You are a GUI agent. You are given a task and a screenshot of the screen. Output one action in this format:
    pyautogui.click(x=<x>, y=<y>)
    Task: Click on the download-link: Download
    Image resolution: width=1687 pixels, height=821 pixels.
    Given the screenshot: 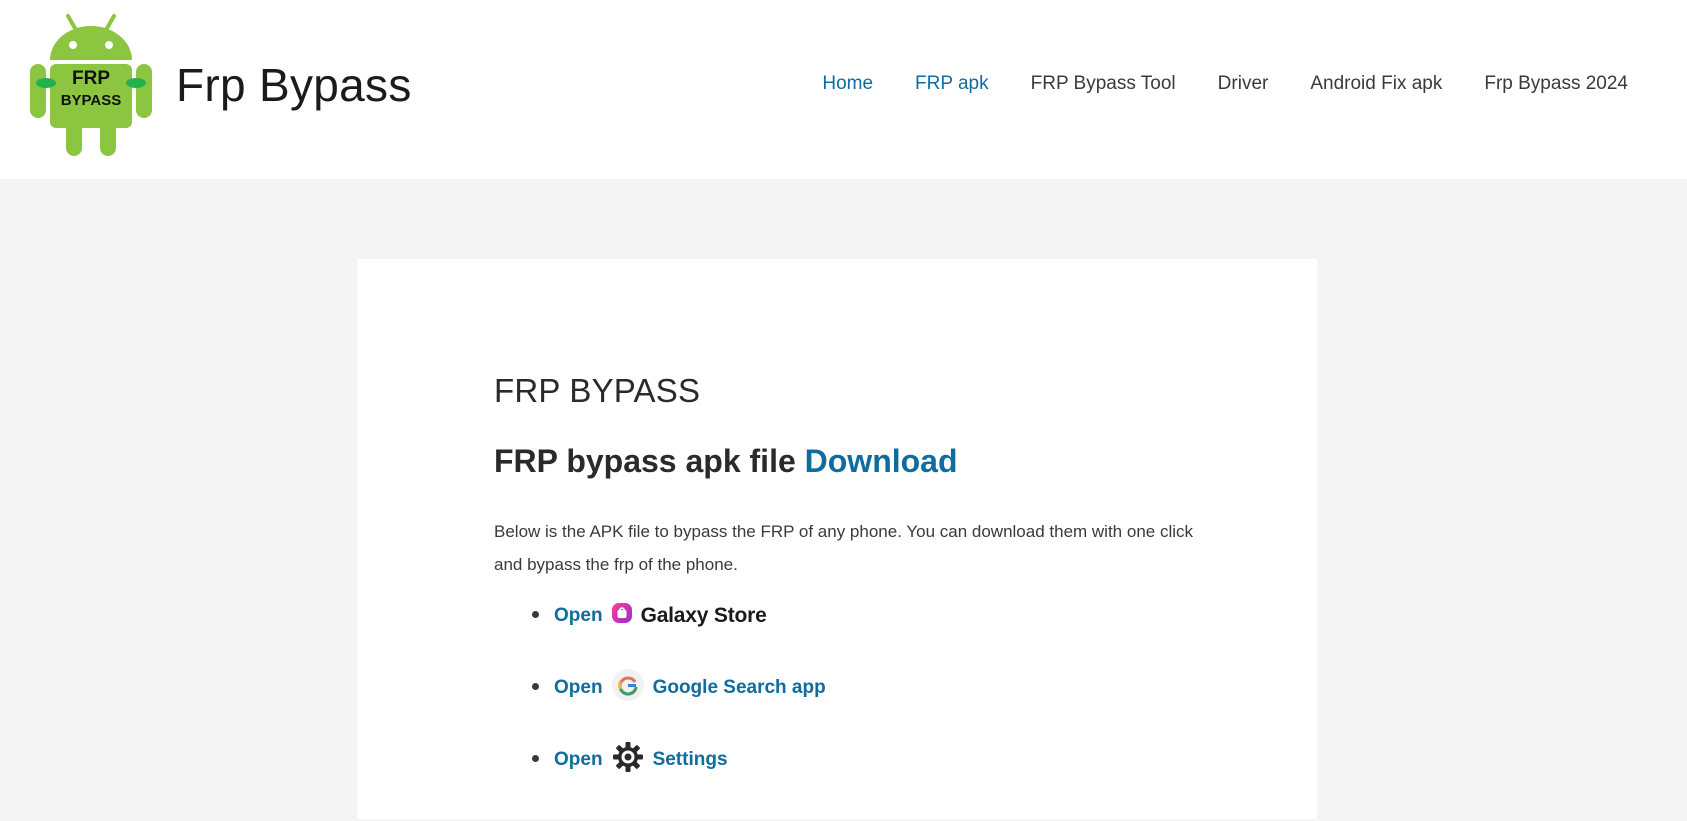 What is the action you would take?
    pyautogui.click(x=881, y=461)
    